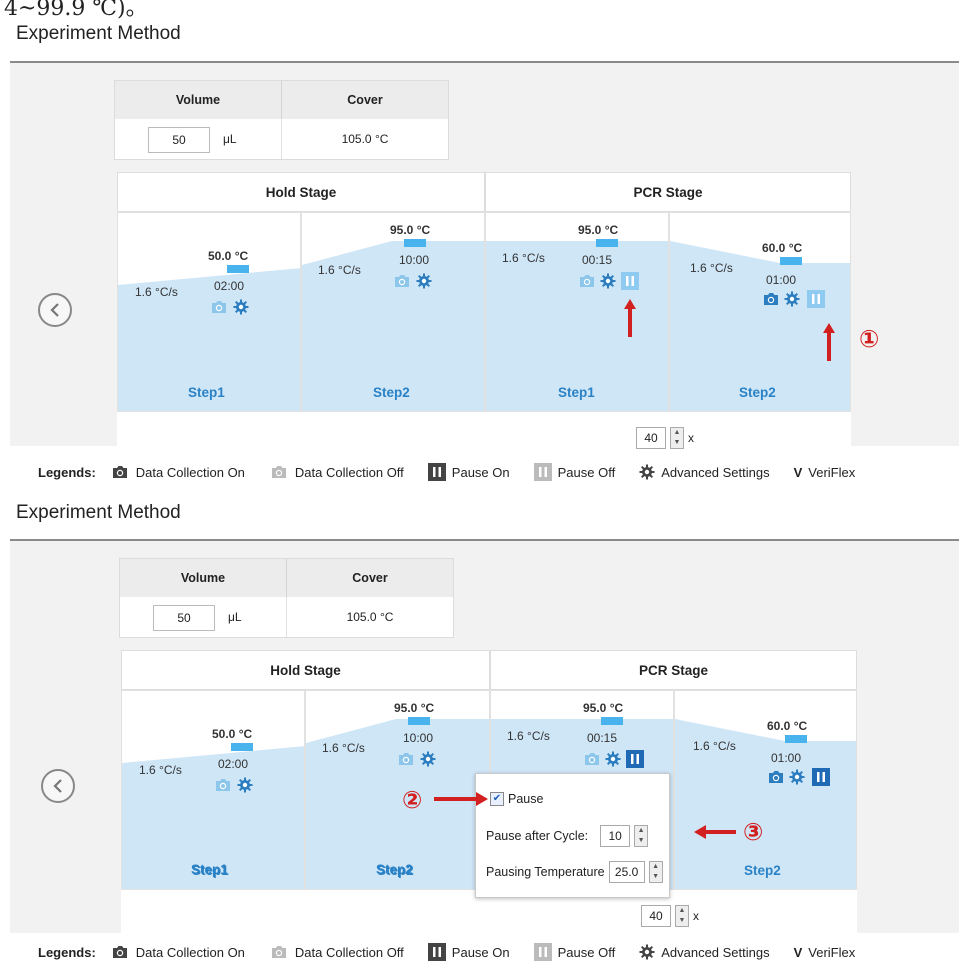 This screenshot has width=959, height=967. What do you see at coordinates (641, 836) in the screenshot?
I see `pause-after-cycle-stepper: ▲ ▼` at bounding box center [641, 836].